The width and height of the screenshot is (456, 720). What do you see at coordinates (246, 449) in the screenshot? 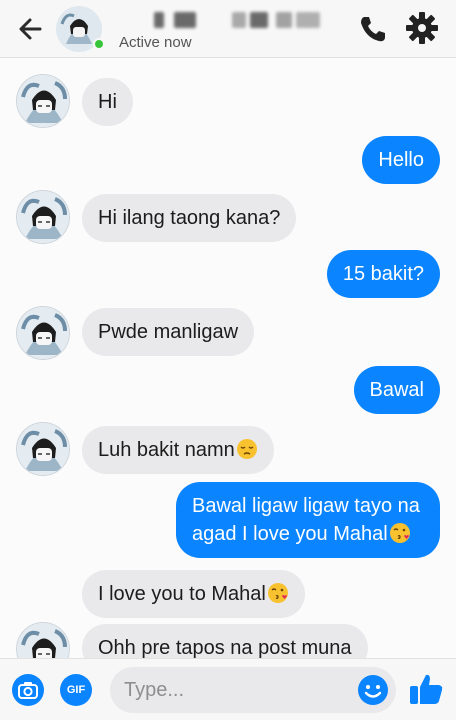
I see `pensive-face-emoji` at bounding box center [246, 449].